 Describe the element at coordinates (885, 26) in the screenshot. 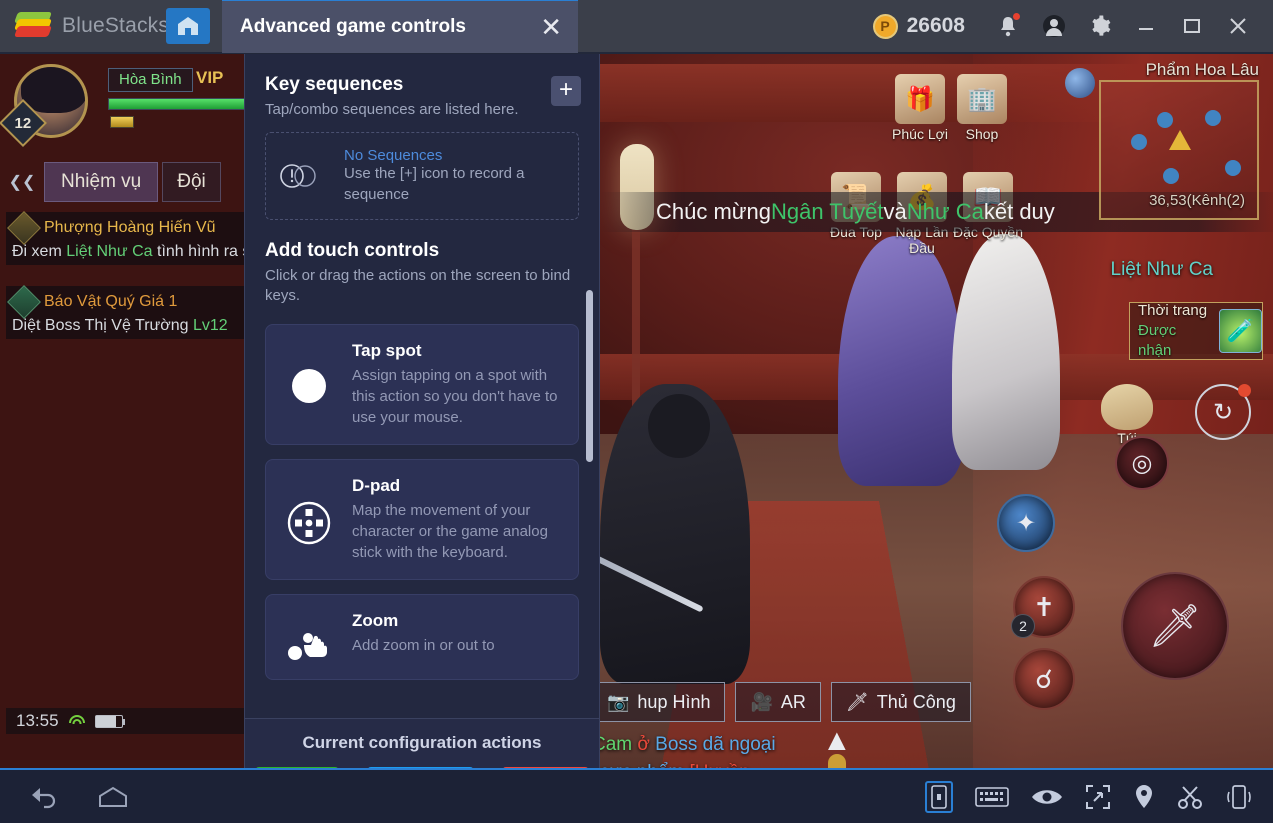

I see `coin-icon: P` at that location.